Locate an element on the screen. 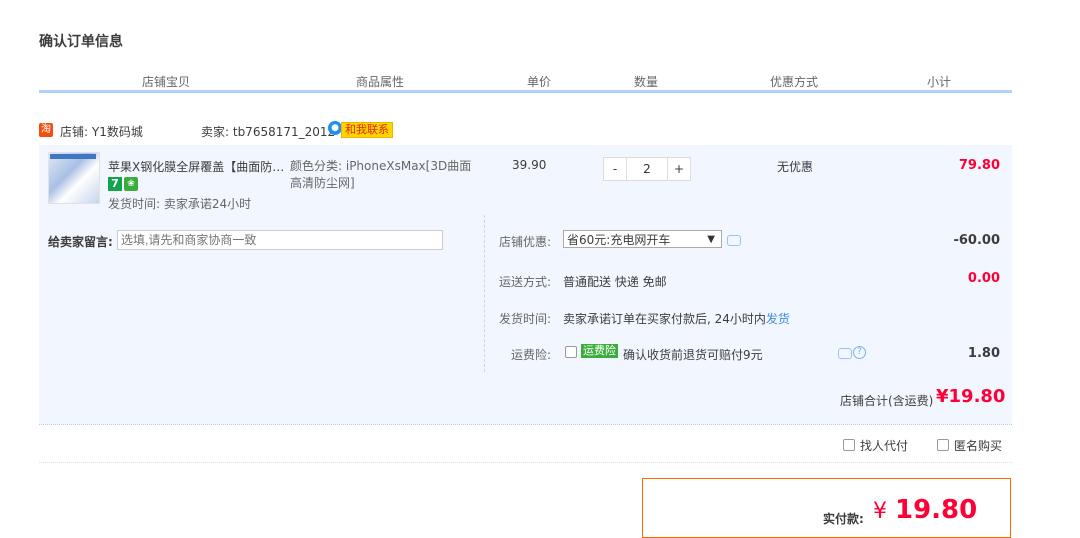 This screenshot has width=1080, height=538. delivery-label: 运送方式: is located at coordinates (524, 282).